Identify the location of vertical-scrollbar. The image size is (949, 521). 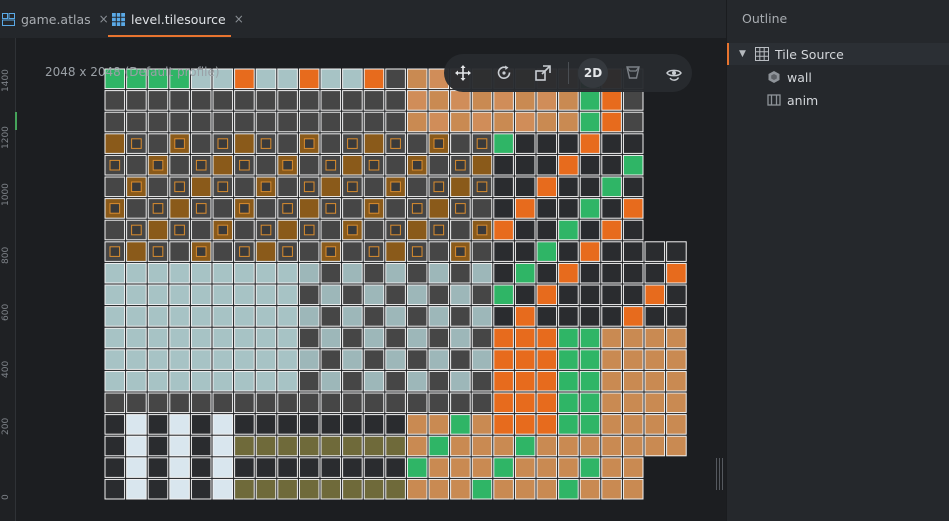
(721, 279).